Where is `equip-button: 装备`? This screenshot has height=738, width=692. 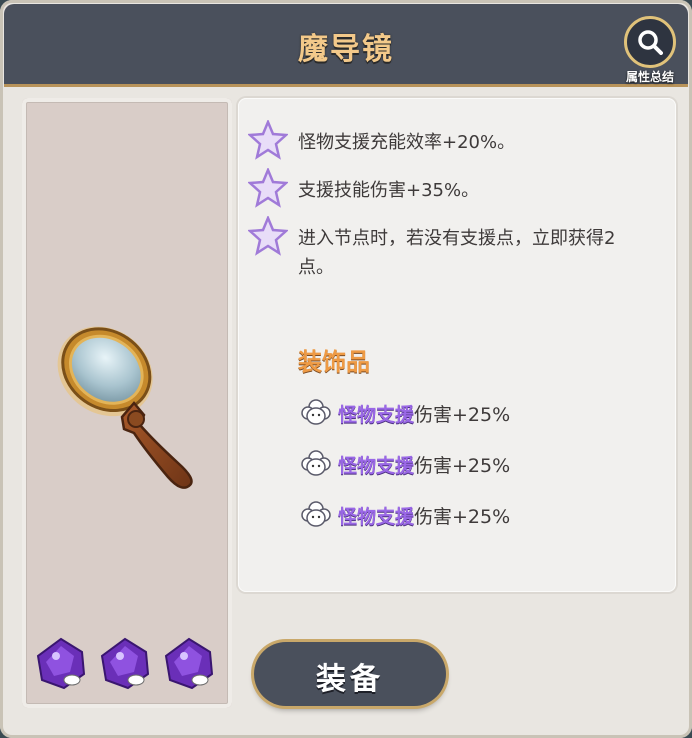 equip-button: 装备 is located at coordinates (350, 674).